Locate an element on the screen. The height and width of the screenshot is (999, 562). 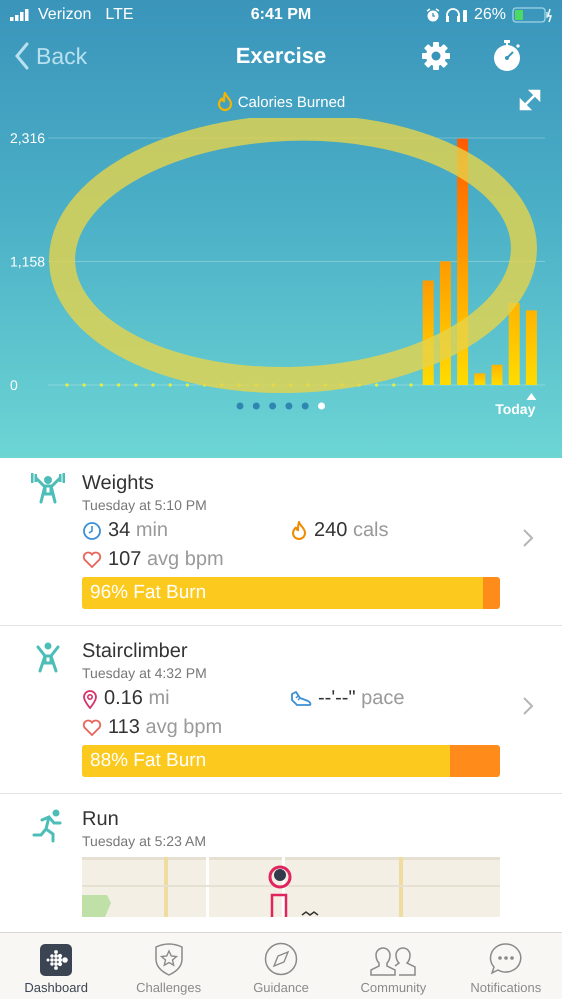
screen-title: Exercise is located at coordinates (281, 56).